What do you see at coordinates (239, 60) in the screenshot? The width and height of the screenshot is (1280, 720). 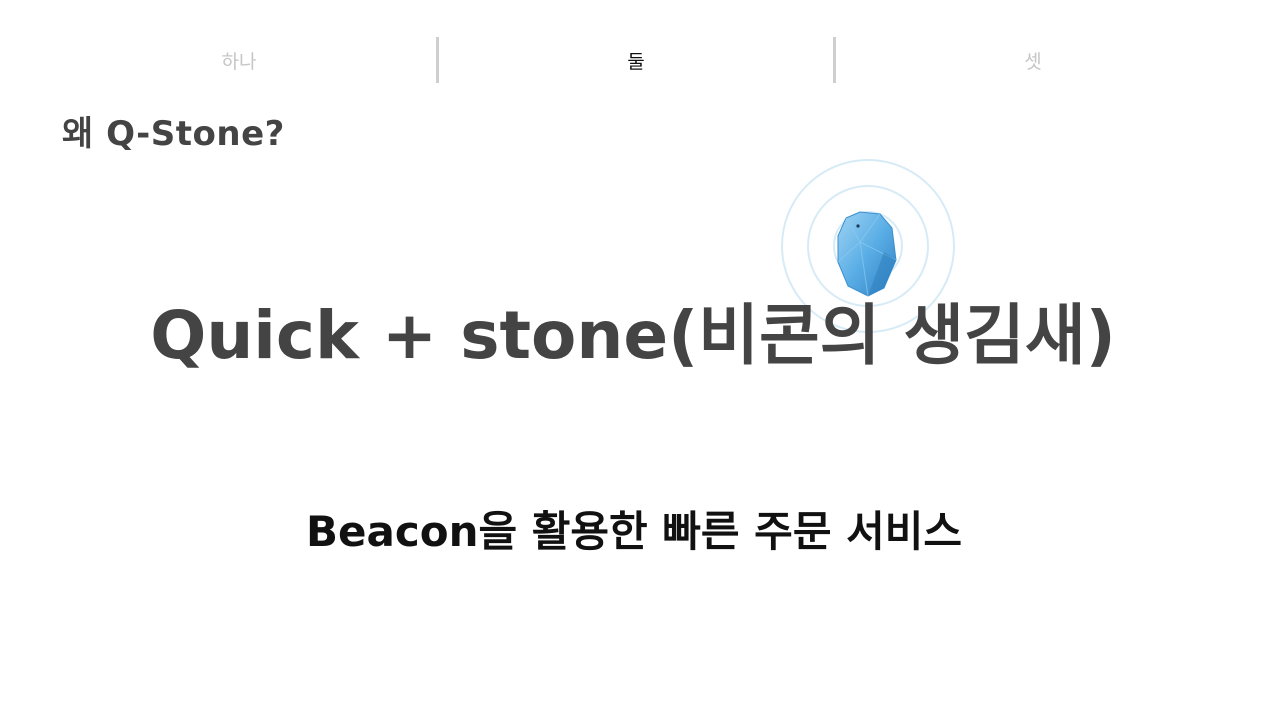 I see `tab-one: 하나` at bounding box center [239, 60].